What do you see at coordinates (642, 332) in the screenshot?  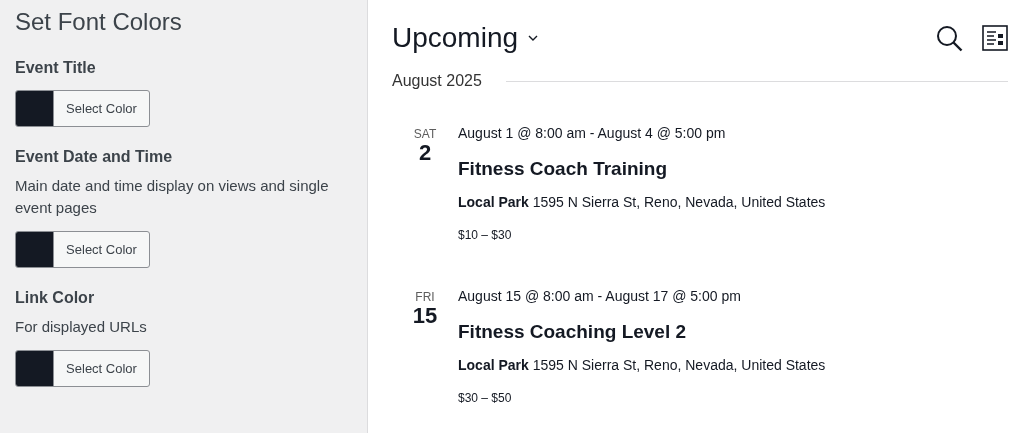 I see `event-title-link: Fitness Coaching Level 2` at bounding box center [642, 332].